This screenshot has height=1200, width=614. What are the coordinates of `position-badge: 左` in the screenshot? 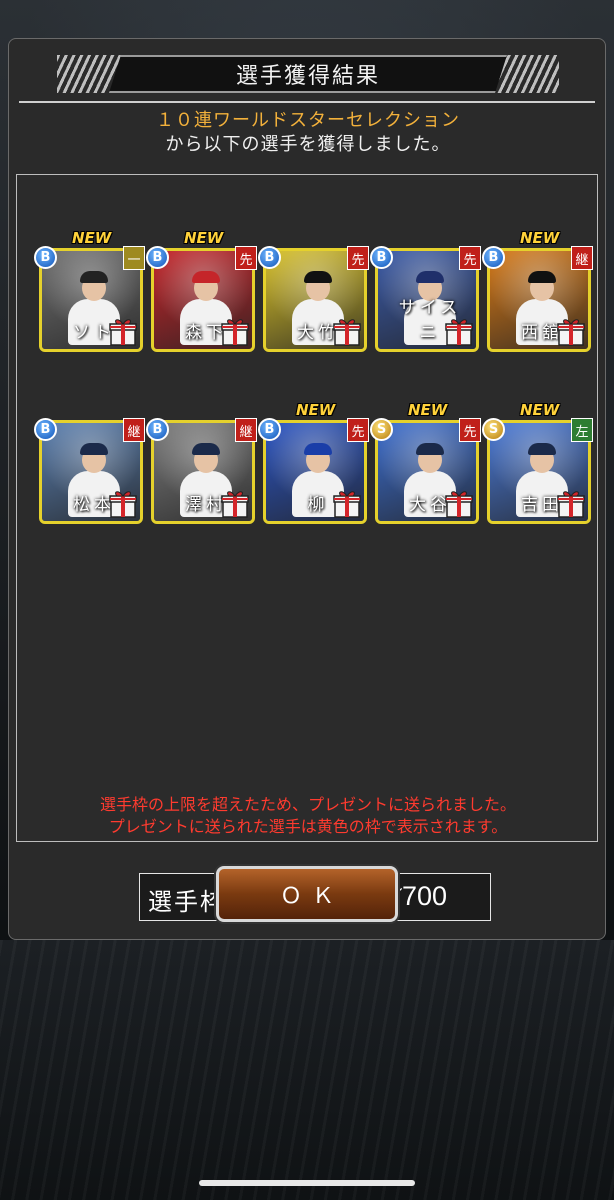 It's located at (582, 430).